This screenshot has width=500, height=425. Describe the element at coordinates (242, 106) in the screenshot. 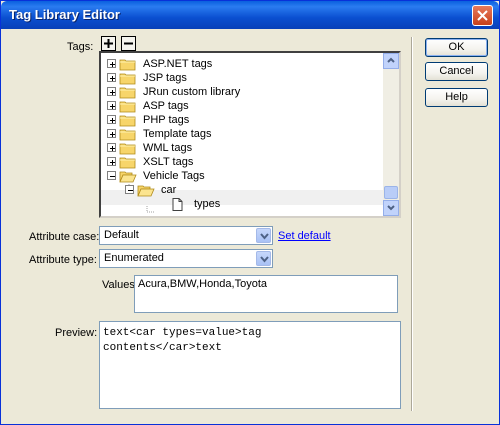

I see `tree-item: ASP tags` at that location.